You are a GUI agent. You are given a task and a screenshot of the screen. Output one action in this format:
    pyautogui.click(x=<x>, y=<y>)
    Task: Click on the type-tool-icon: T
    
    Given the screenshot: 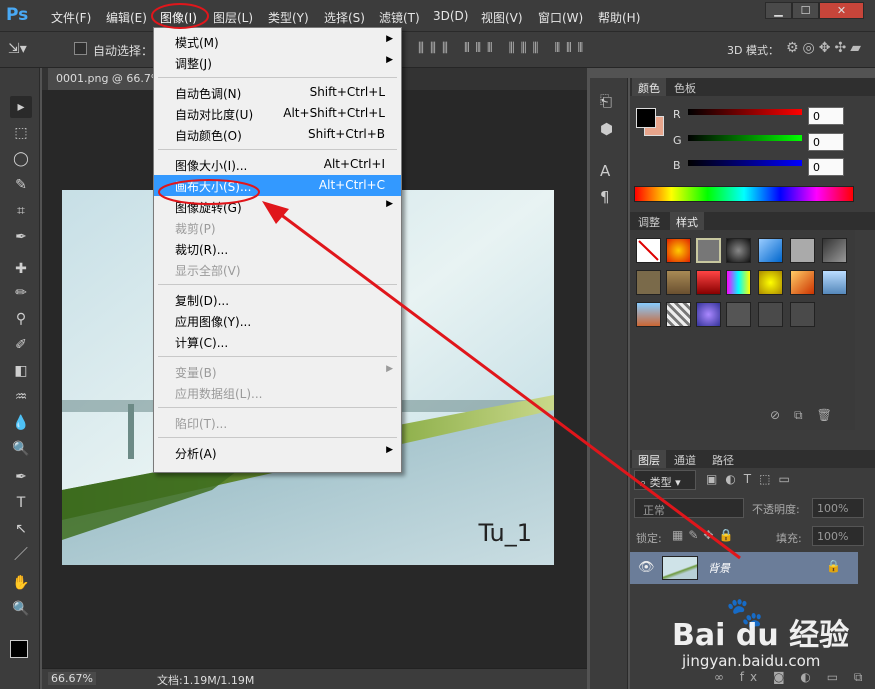 What is the action you would take?
    pyautogui.click(x=21, y=503)
    